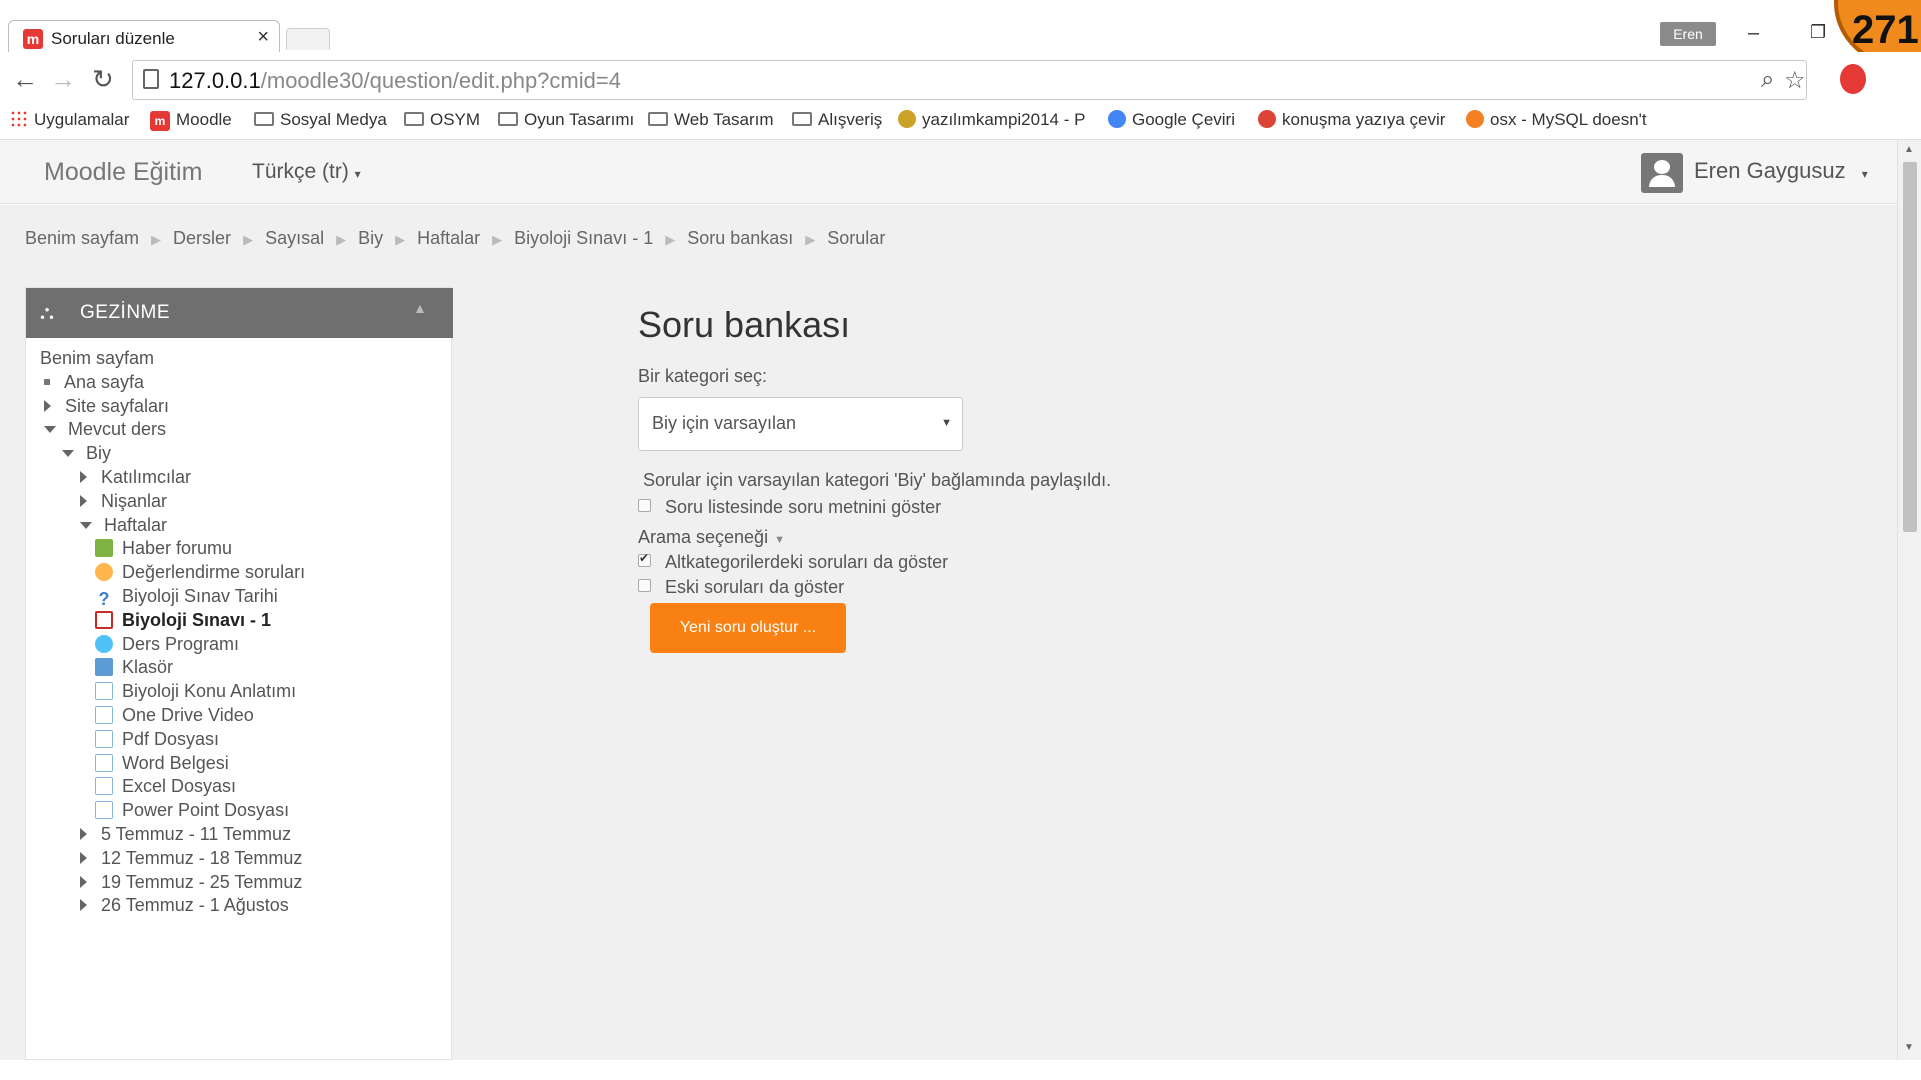  Describe the element at coordinates (1171, 120) in the screenshot. I see `bookmark-8: Google Çeviri` at that location.